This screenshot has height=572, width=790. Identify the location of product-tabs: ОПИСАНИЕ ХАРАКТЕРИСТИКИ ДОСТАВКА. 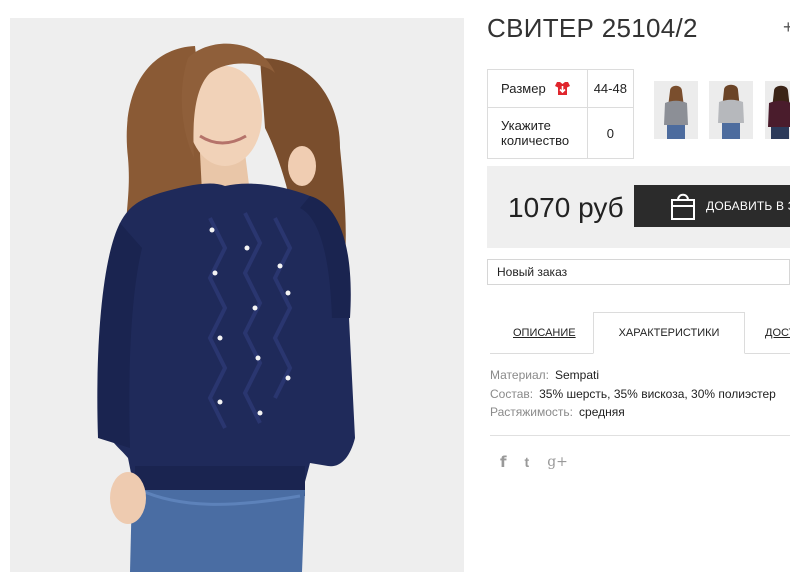
(640, 333).